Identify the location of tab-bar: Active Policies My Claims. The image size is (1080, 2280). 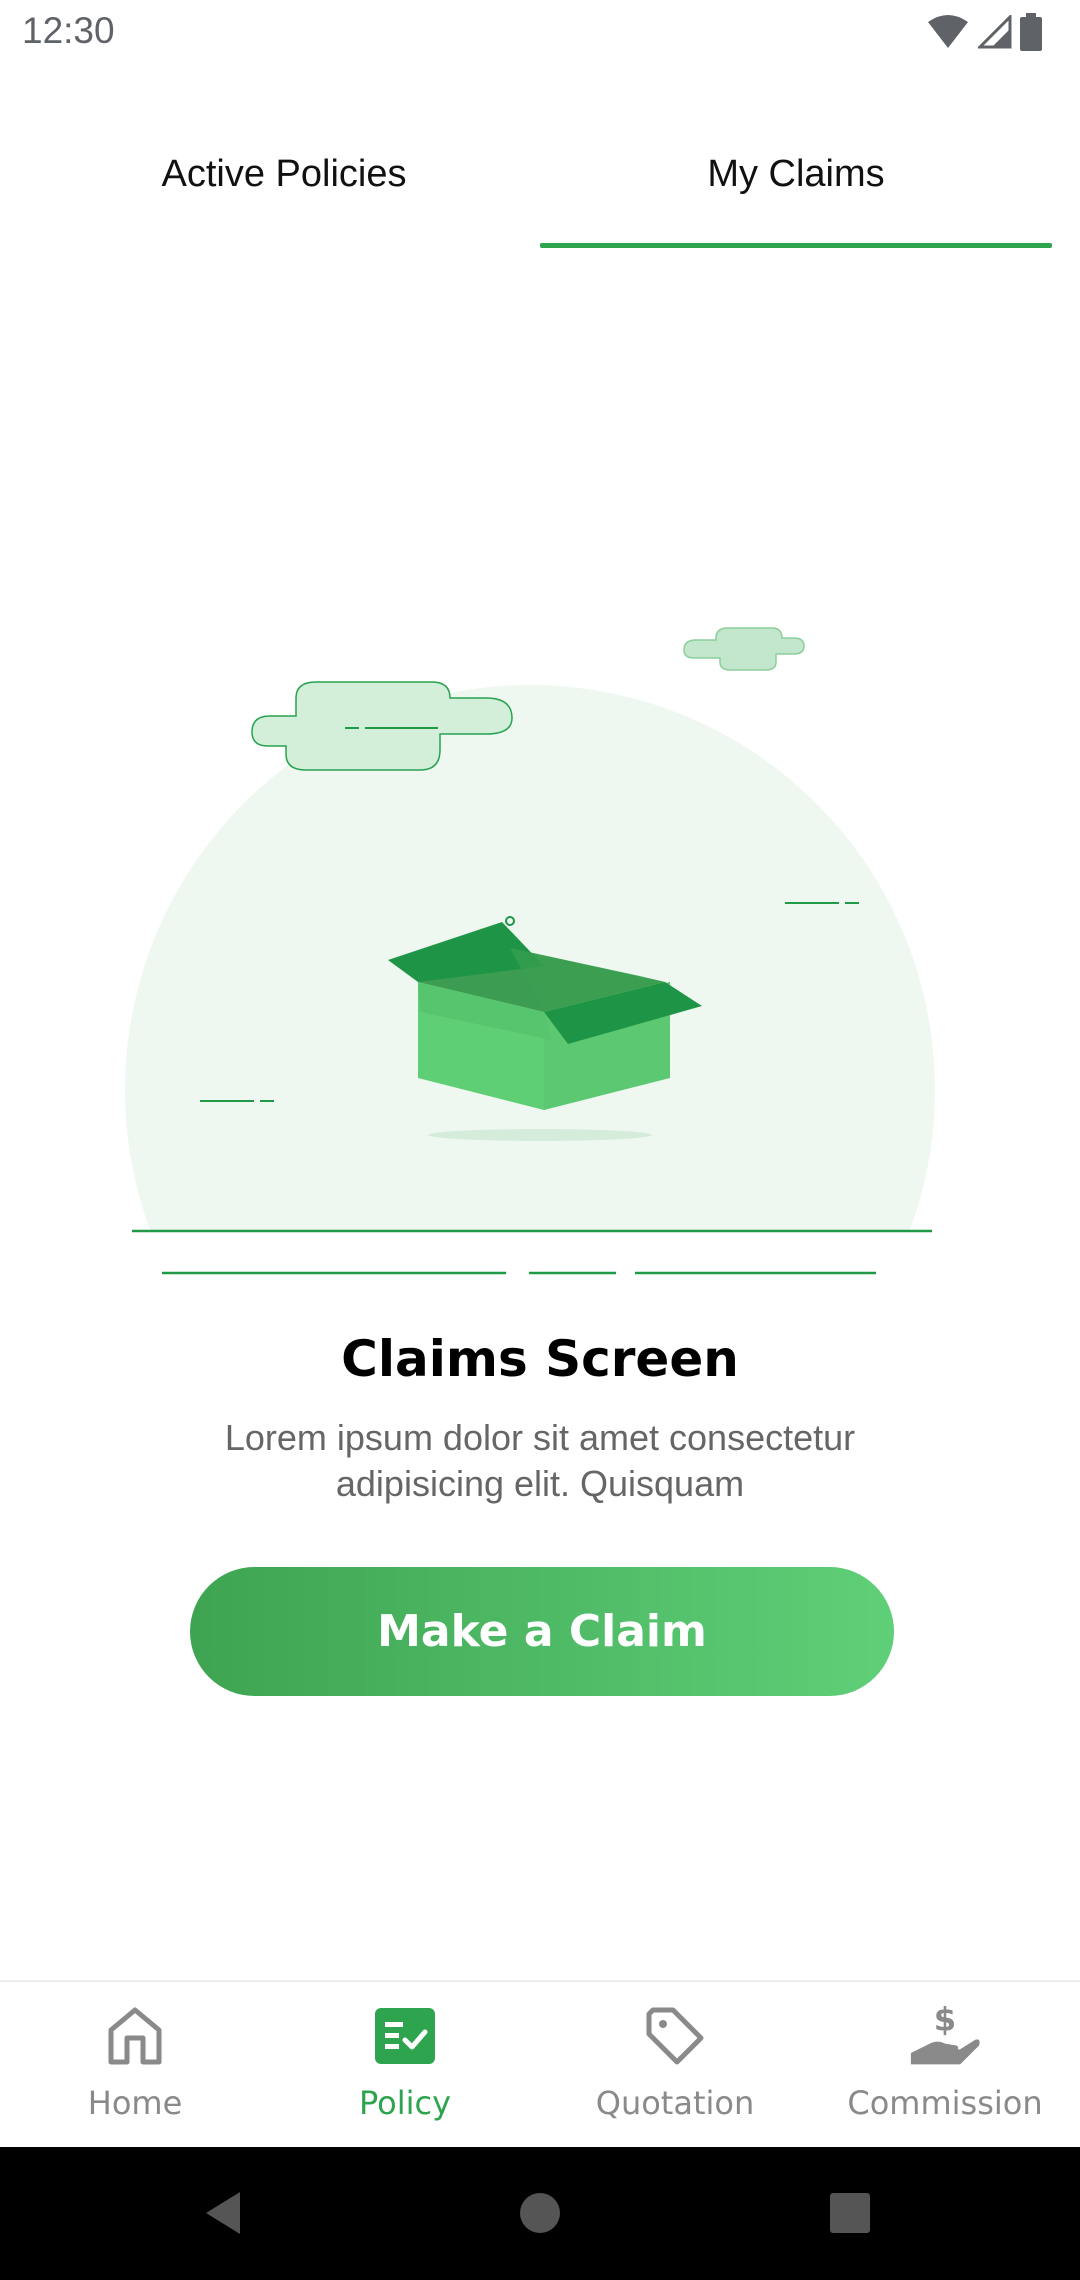
(540, 189).